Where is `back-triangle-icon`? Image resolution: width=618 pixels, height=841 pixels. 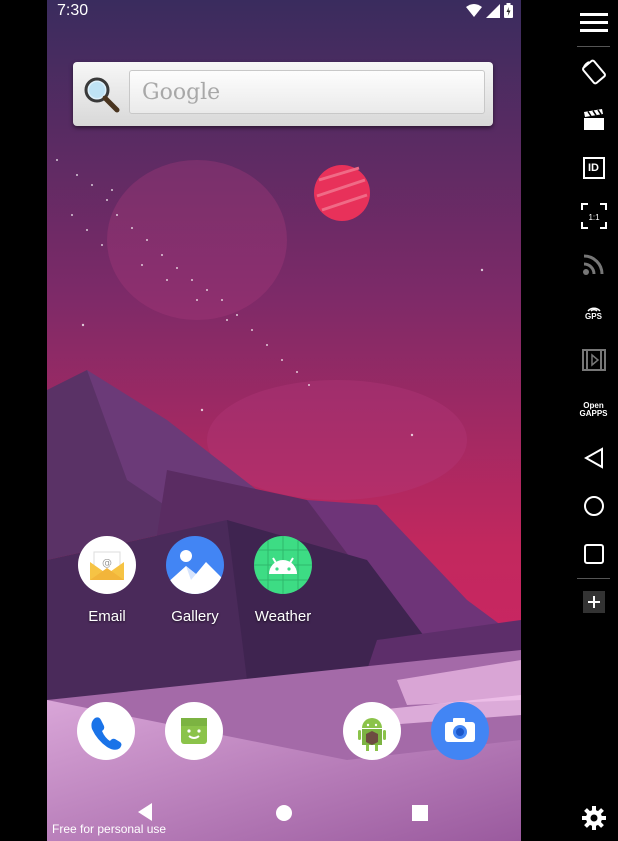
back-triangle-icon is located at coordinates (593, 458).